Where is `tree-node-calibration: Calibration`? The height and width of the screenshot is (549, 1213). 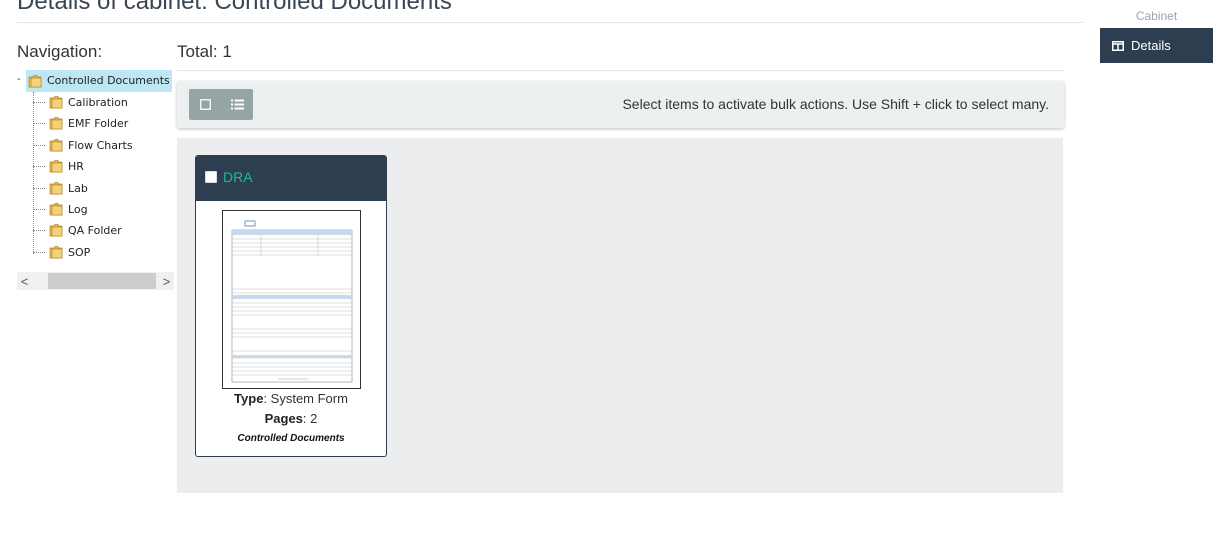
tree-node-calibration: Calibration is located at coordinates (103, 102).